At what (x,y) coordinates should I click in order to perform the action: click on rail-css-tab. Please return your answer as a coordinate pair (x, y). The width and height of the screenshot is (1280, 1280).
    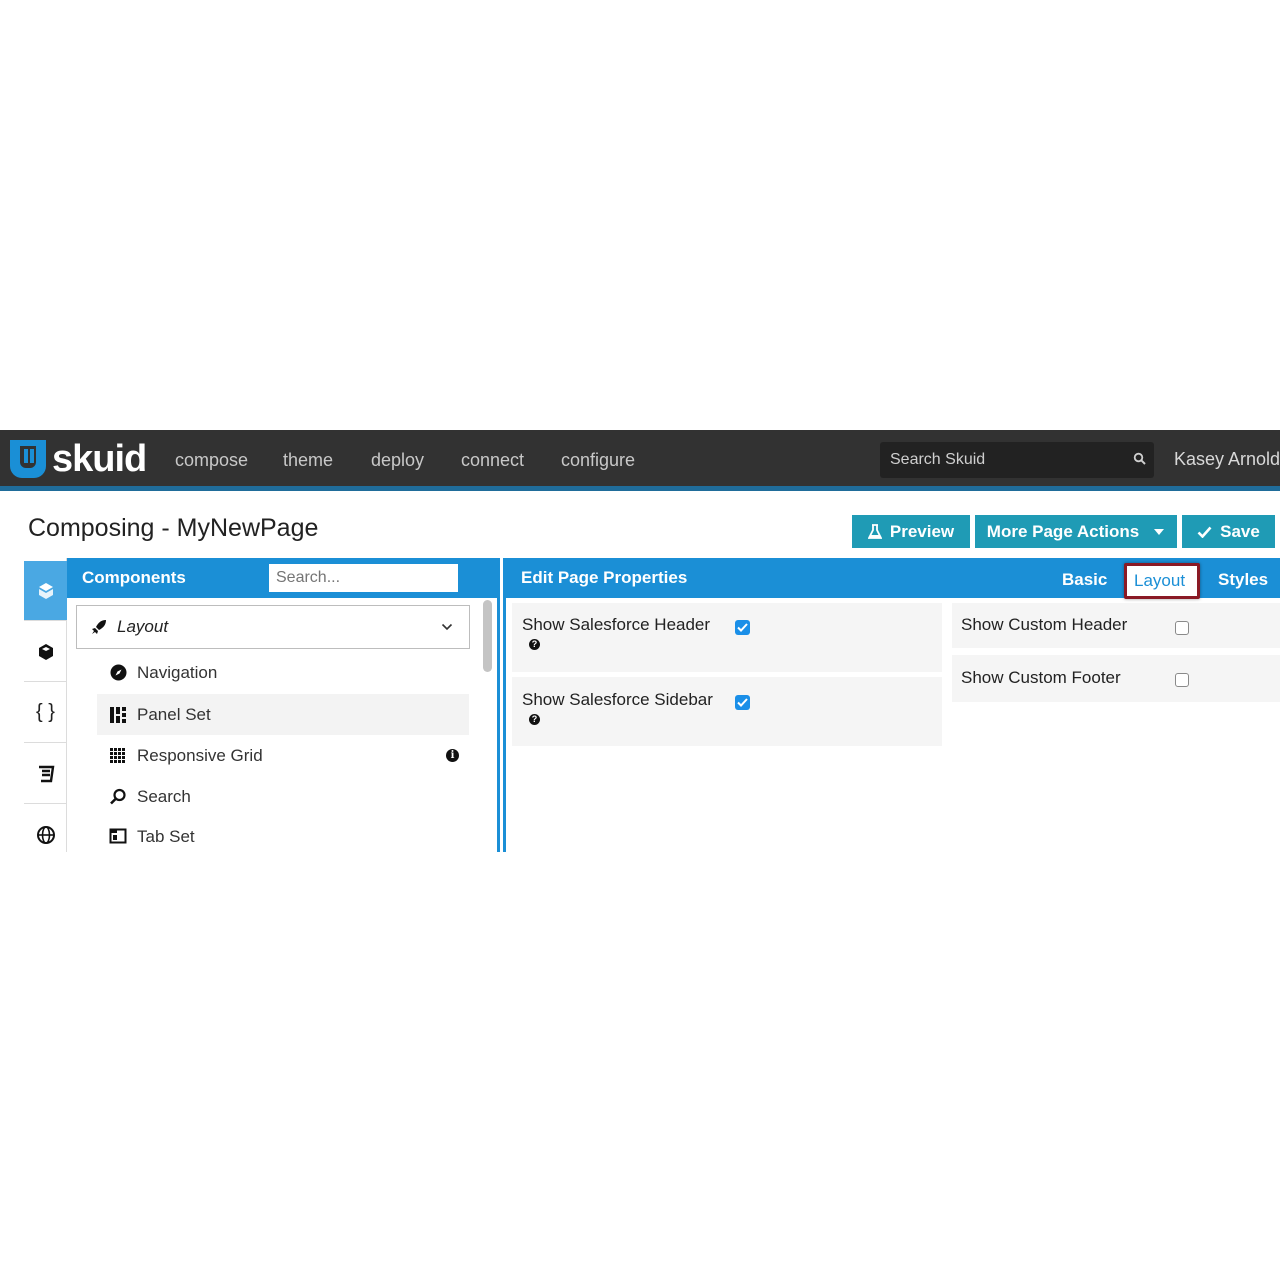
    Looking at the image, I should click on (45, 774).